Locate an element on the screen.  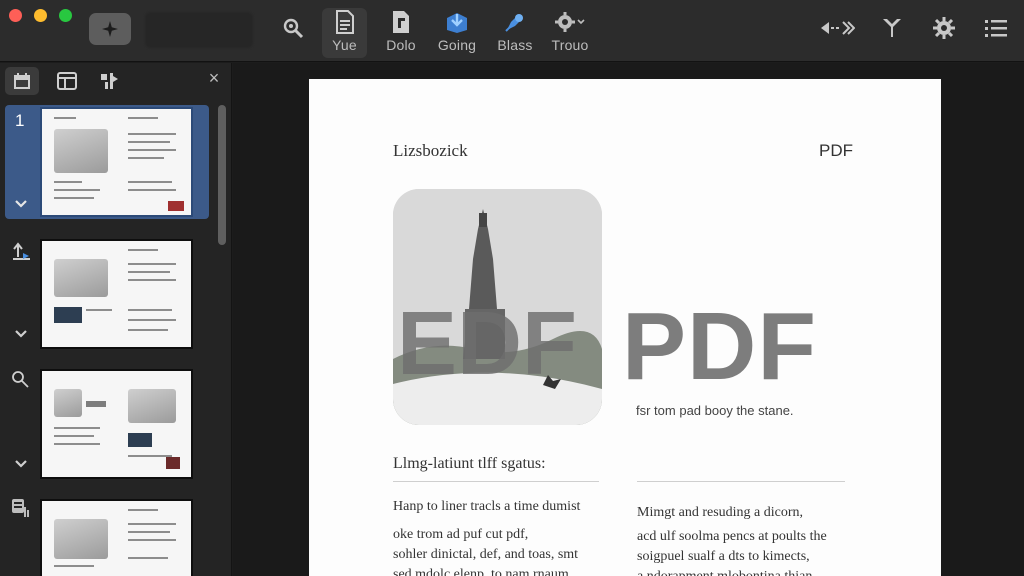
text-line: acd ulf soolma pencs at poults the is located at coordinates (732, 536).